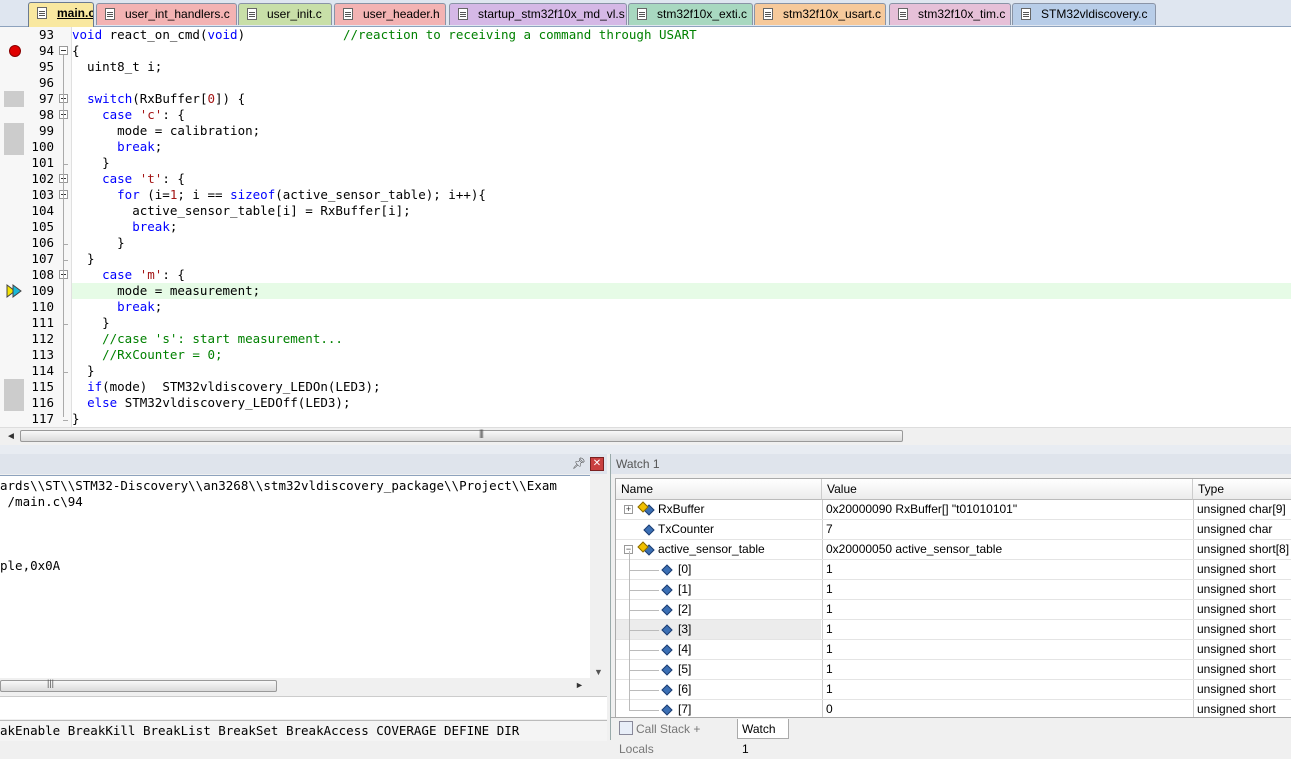 This screenshot has height=759, width=1291. Describe the element at coordinates (1009, 708) in the screenshot. I see `watch-value-cell: 0` at that location.